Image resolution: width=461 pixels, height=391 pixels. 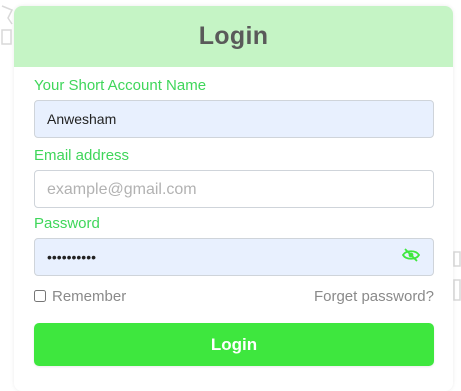 I want to click on login-header: Login, so click(x=233, y=36).